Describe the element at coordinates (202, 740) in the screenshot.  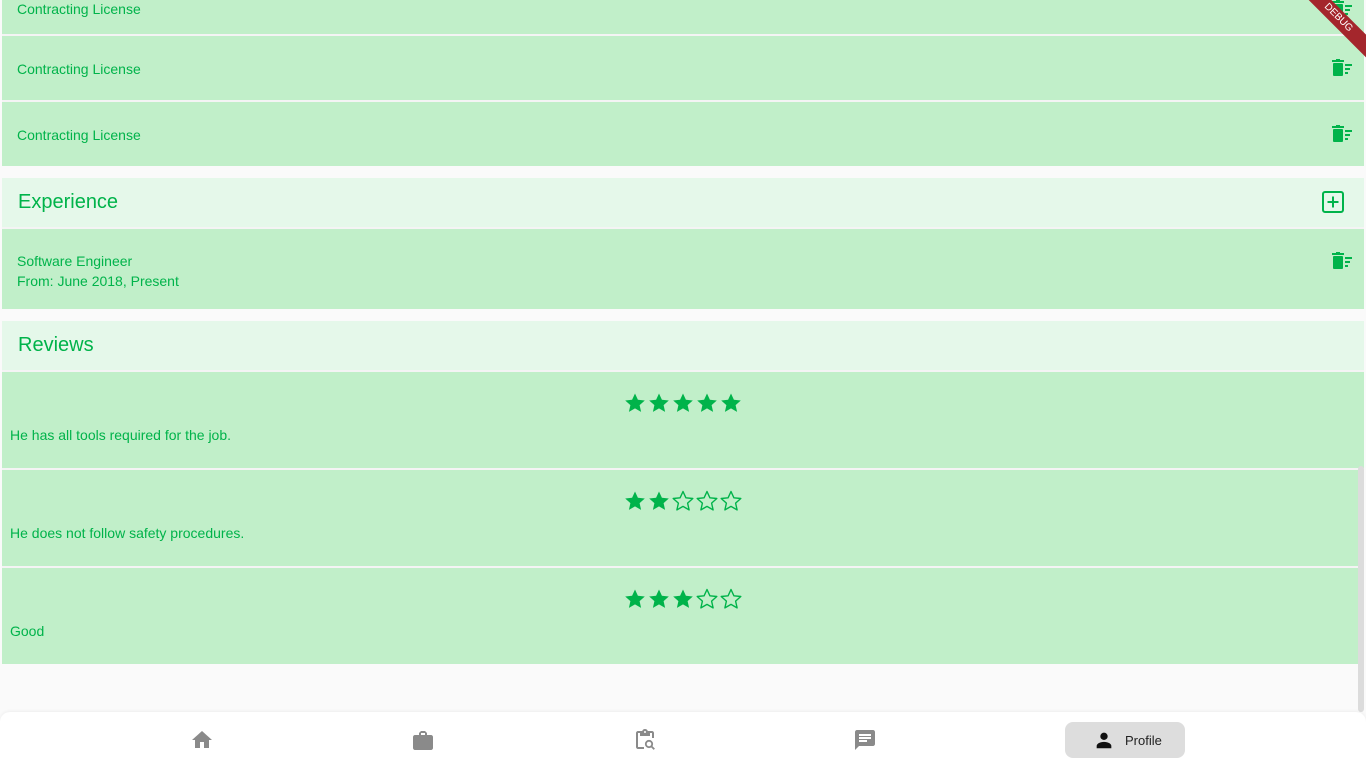
I see `home-icon` at that location.